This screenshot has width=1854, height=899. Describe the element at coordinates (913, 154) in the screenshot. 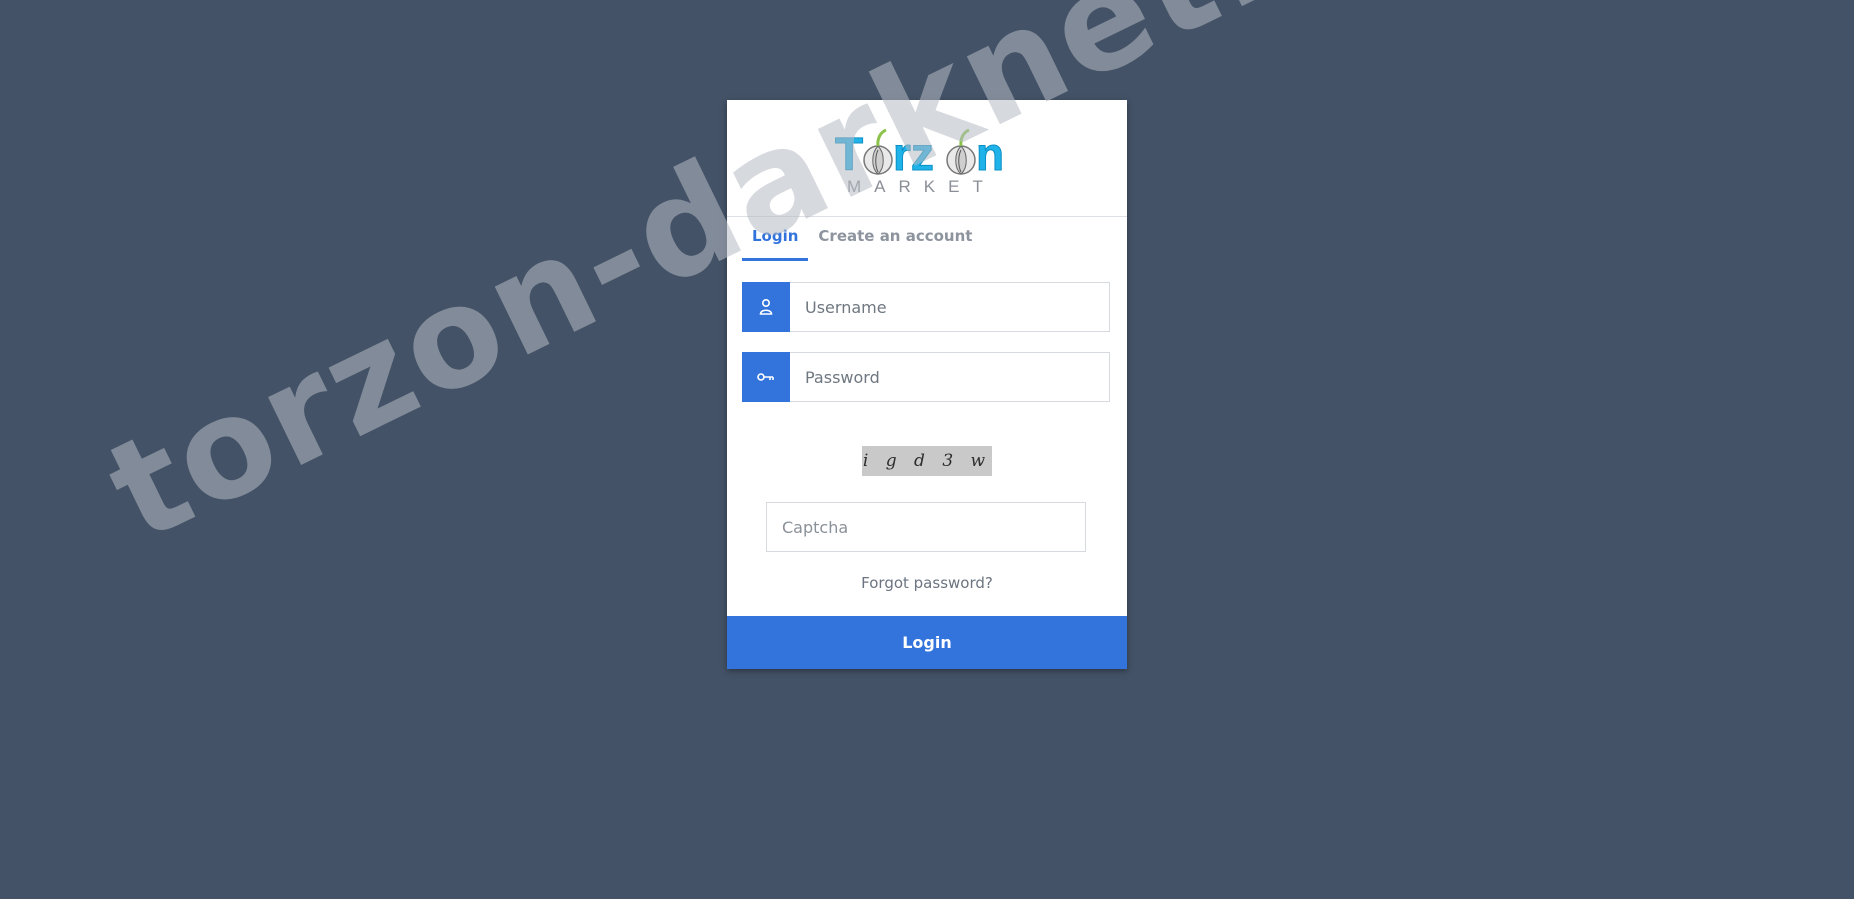

I see `logo-text: rz` at that location.